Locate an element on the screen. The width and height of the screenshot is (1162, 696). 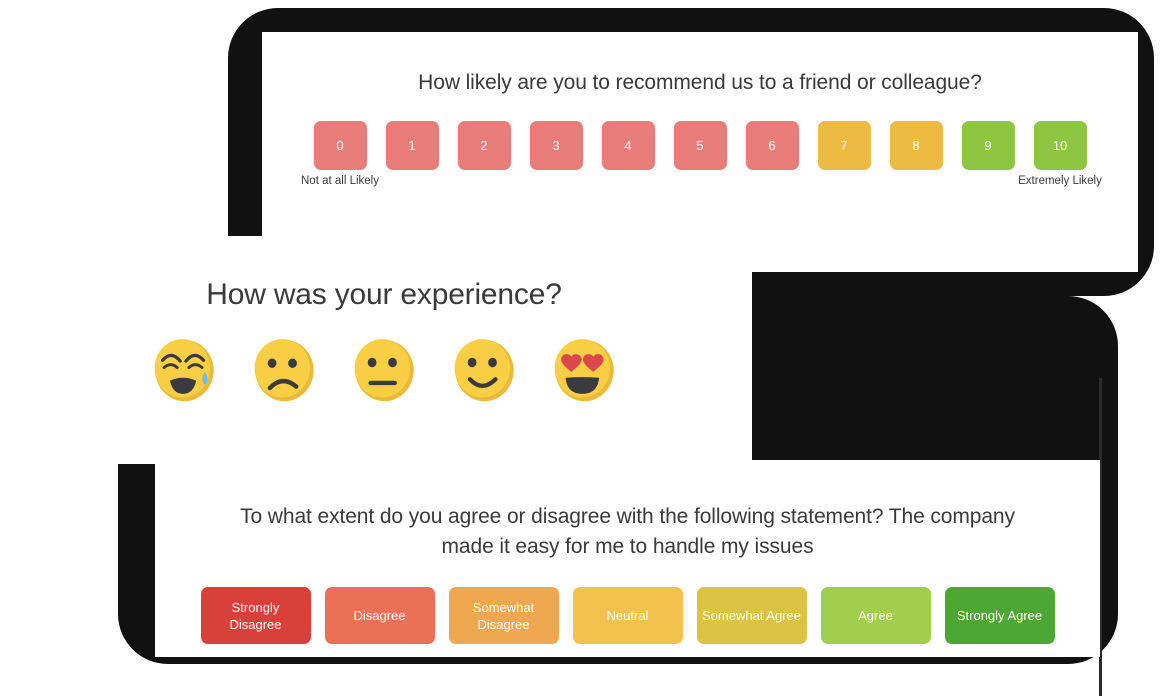
likert-label: Strongly Agree is located at coordinates (999, 615).